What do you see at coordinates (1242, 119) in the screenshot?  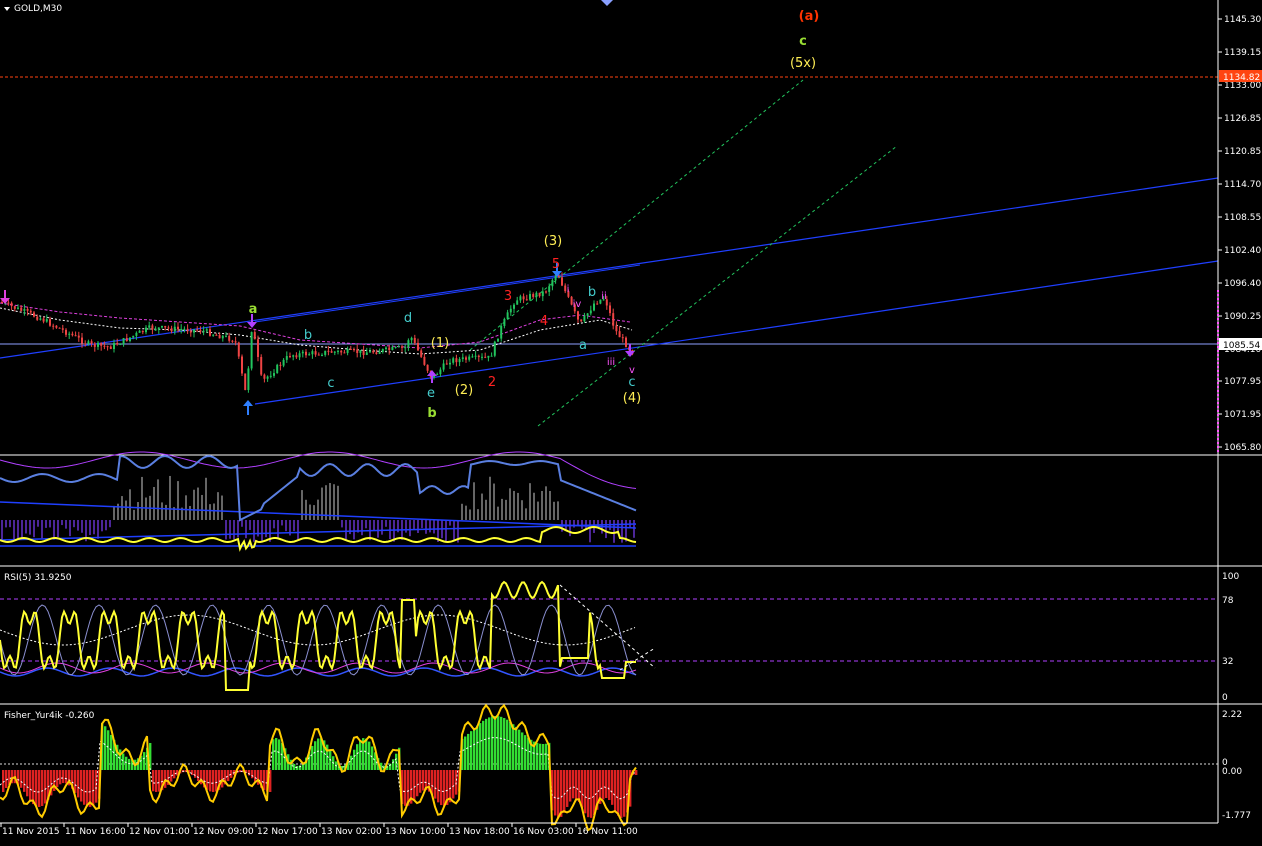 I see `price-tick-label: 1126.85` at bounding box center [1242, 119].